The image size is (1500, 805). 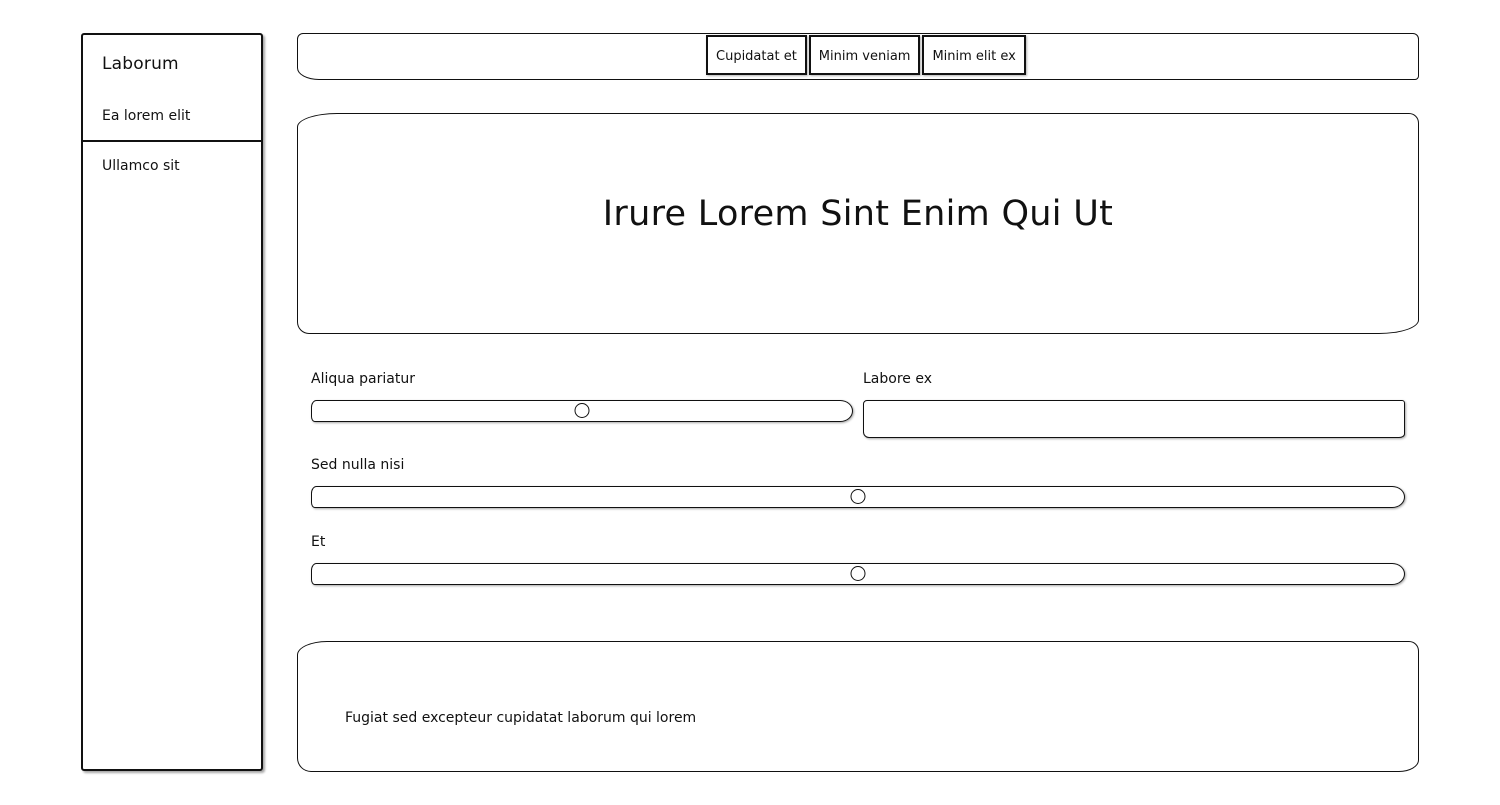 What do you see at coordinates (318, 542) in the screenshot?
I see `slider-label-et: Et` at bounding box center [318, 542].